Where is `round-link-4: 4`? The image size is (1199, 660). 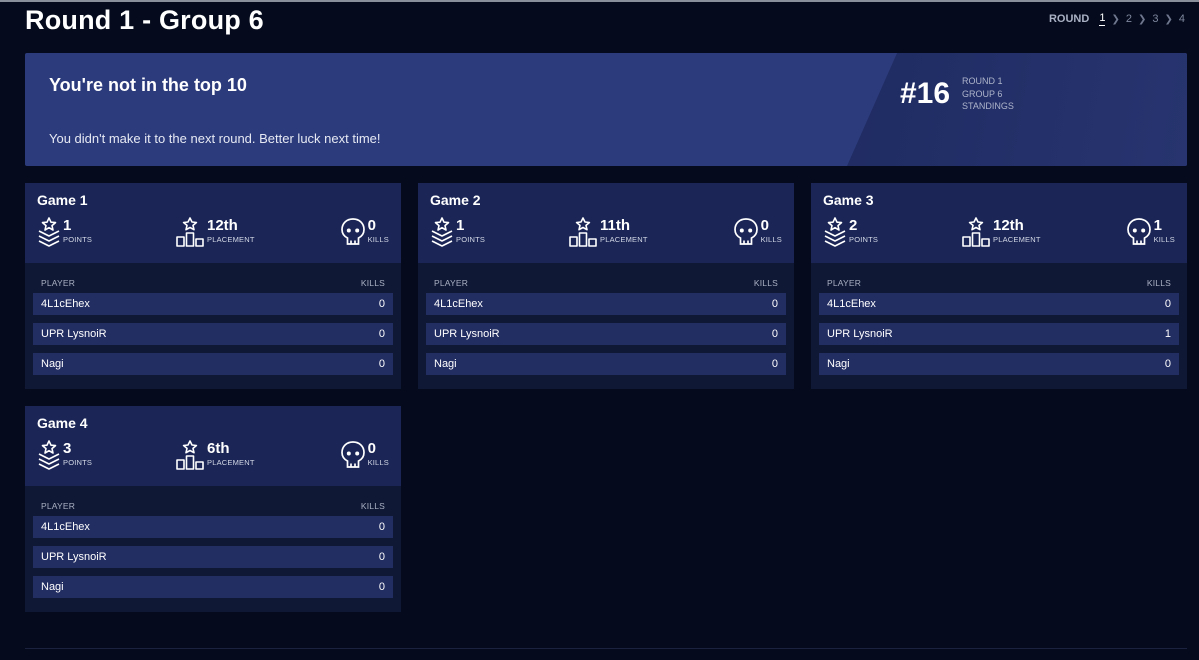 round-link-4: 4 is located at coordinates (1182, 19).